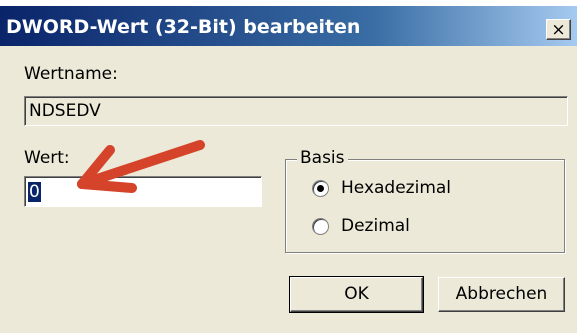 Image resolution: width=577 pixels, height=333 pixels. I want to click on title-bar: DWORD-Wert (32-Bit) bearbeiten ×, so click(288, 26).